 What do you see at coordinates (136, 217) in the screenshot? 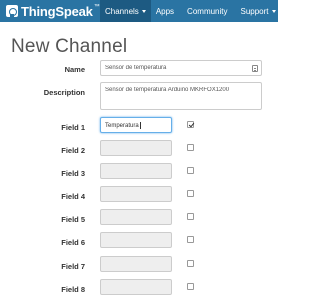
I see `field-5-input` at bounding box center [136, 217].